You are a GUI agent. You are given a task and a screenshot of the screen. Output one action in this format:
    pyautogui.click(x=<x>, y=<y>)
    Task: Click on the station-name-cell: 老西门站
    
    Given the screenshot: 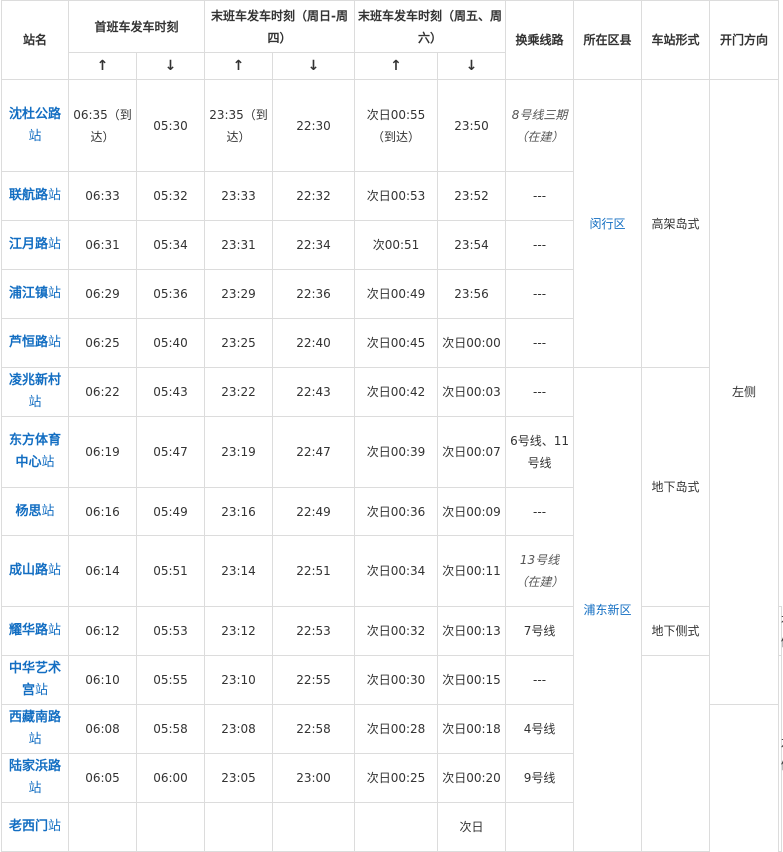 What is the action you would take?
    pyautogui.click(x=35, y=827)
    